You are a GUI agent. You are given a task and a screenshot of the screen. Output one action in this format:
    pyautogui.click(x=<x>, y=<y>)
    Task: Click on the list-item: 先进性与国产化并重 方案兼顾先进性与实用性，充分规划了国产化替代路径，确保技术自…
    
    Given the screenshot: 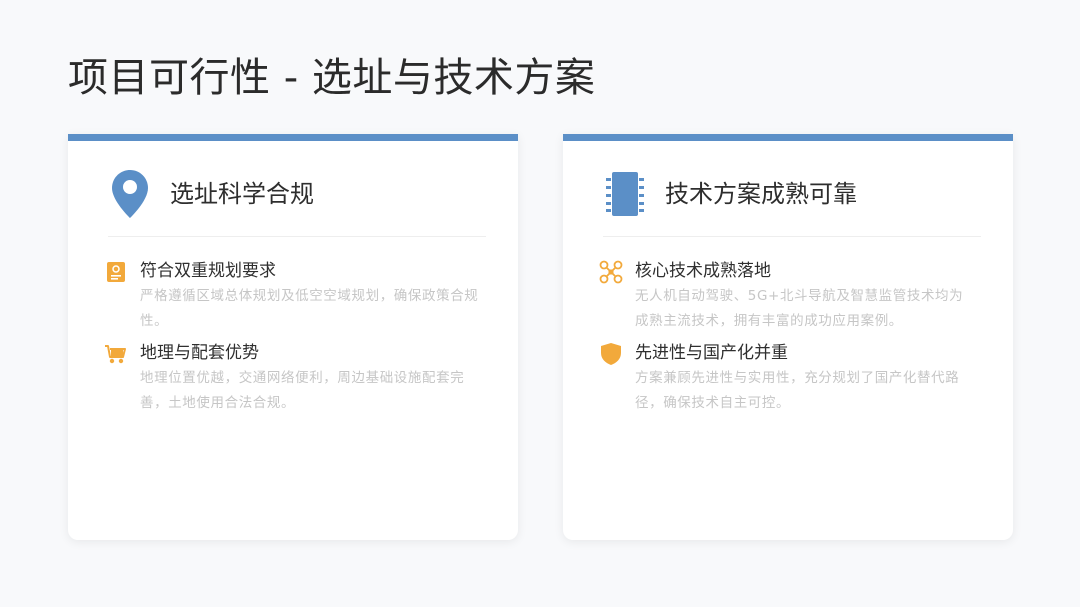 What is the action you would take?
    pyautogui.click(x=791, y=378)
    